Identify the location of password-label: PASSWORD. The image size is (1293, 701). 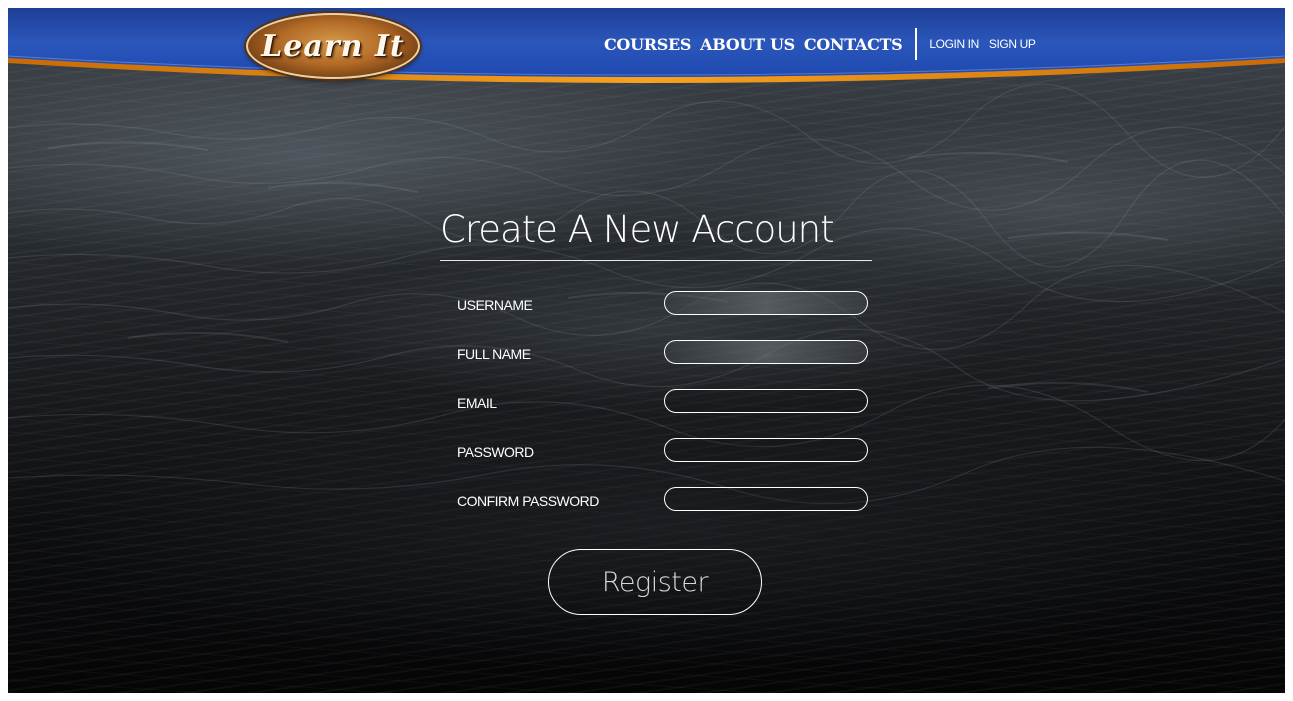
(495, 452).